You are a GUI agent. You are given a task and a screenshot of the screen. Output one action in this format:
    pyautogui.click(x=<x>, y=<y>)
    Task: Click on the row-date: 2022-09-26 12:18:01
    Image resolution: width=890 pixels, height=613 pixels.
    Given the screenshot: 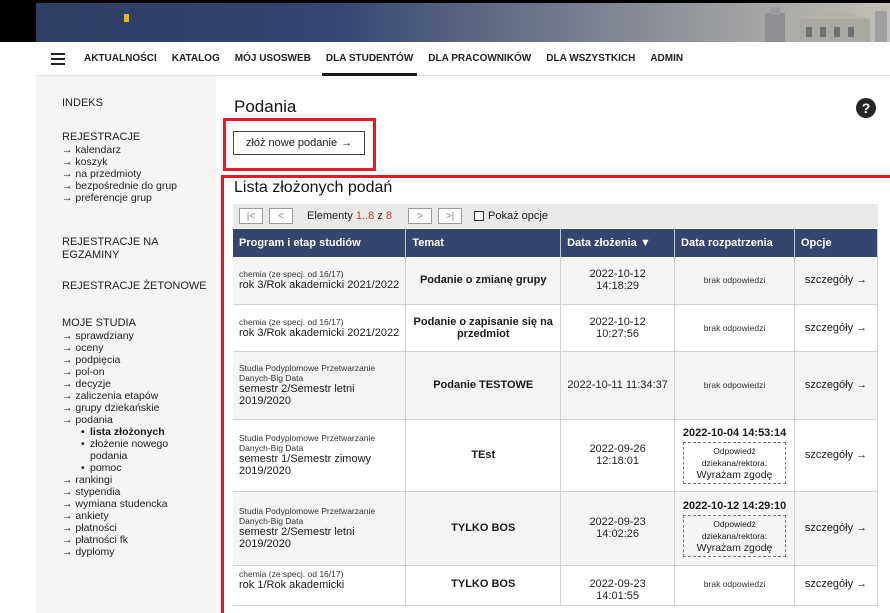 What is the action you would take?
    pyautogui.click(x=618, y=455)
    